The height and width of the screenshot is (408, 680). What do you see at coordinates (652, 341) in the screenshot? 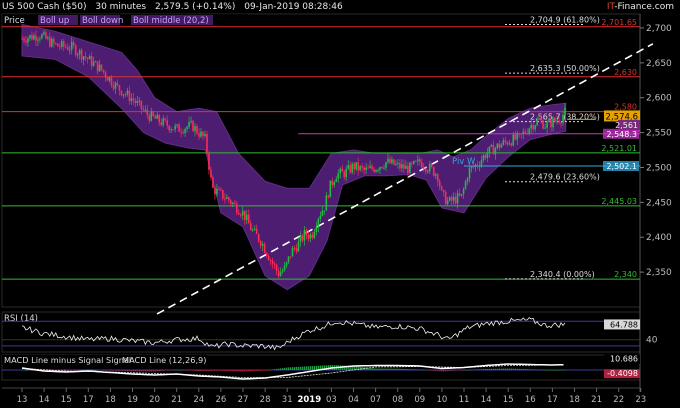
I see `rsi-tick-label: 40` at bounding box center [652, 341].